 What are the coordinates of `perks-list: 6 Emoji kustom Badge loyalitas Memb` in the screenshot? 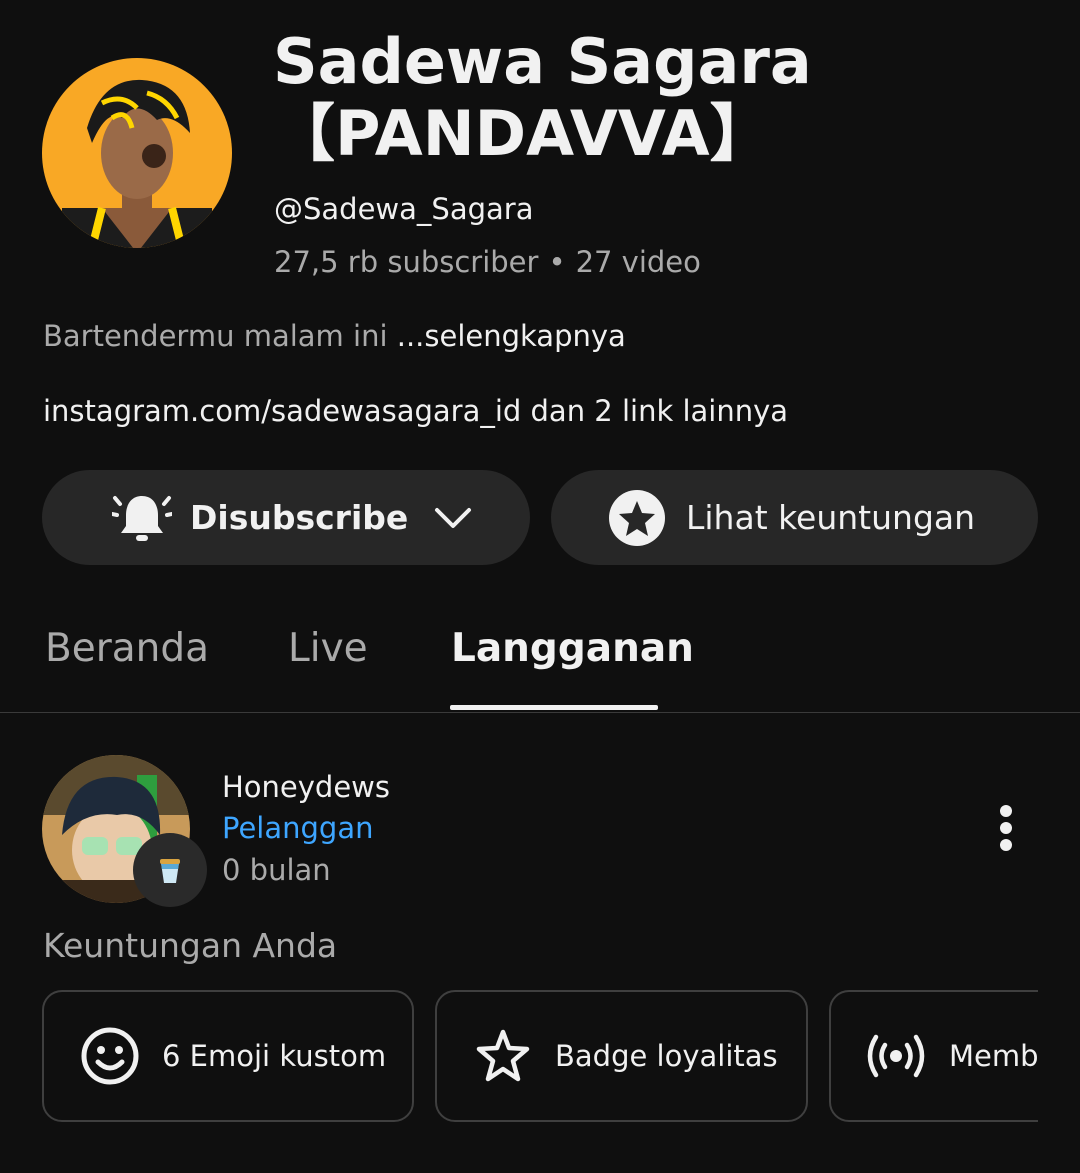 It's located at (519, 1057).